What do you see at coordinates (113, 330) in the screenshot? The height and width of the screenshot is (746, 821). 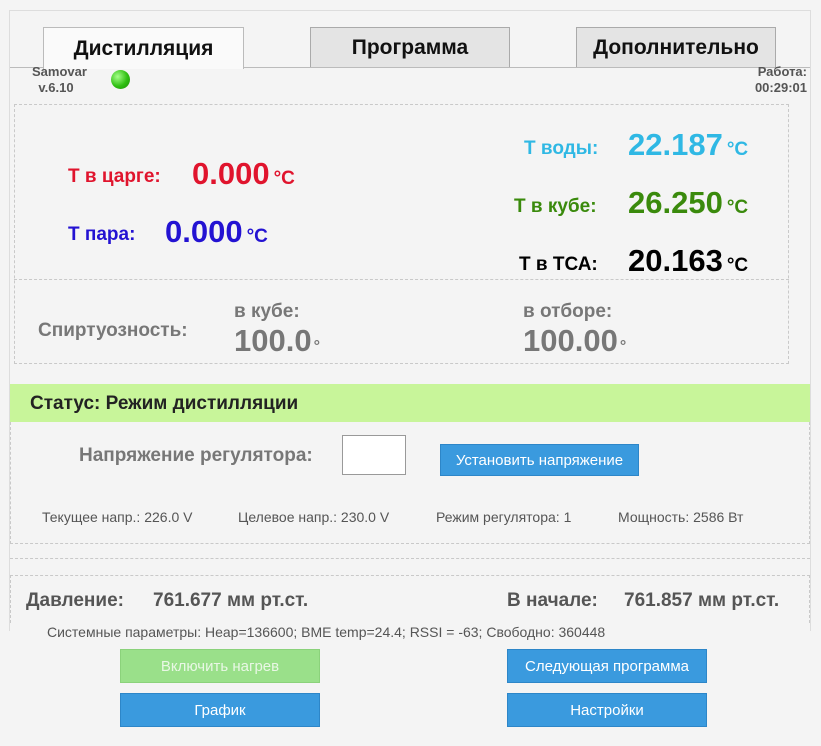 I see `alcohol-label: Спиртуозность:` at bounding box center [113, 330].